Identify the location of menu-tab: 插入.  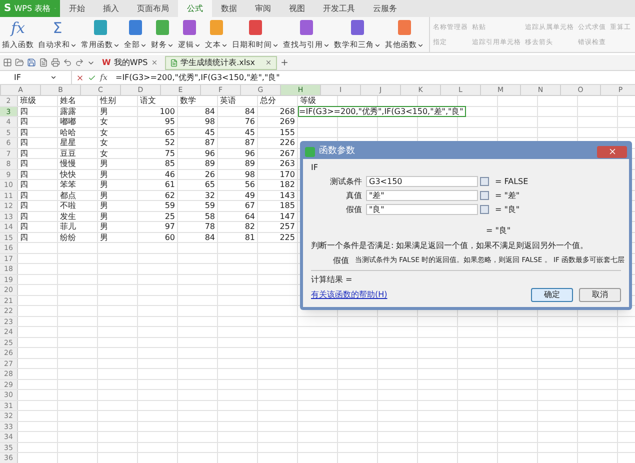
(111, 8).